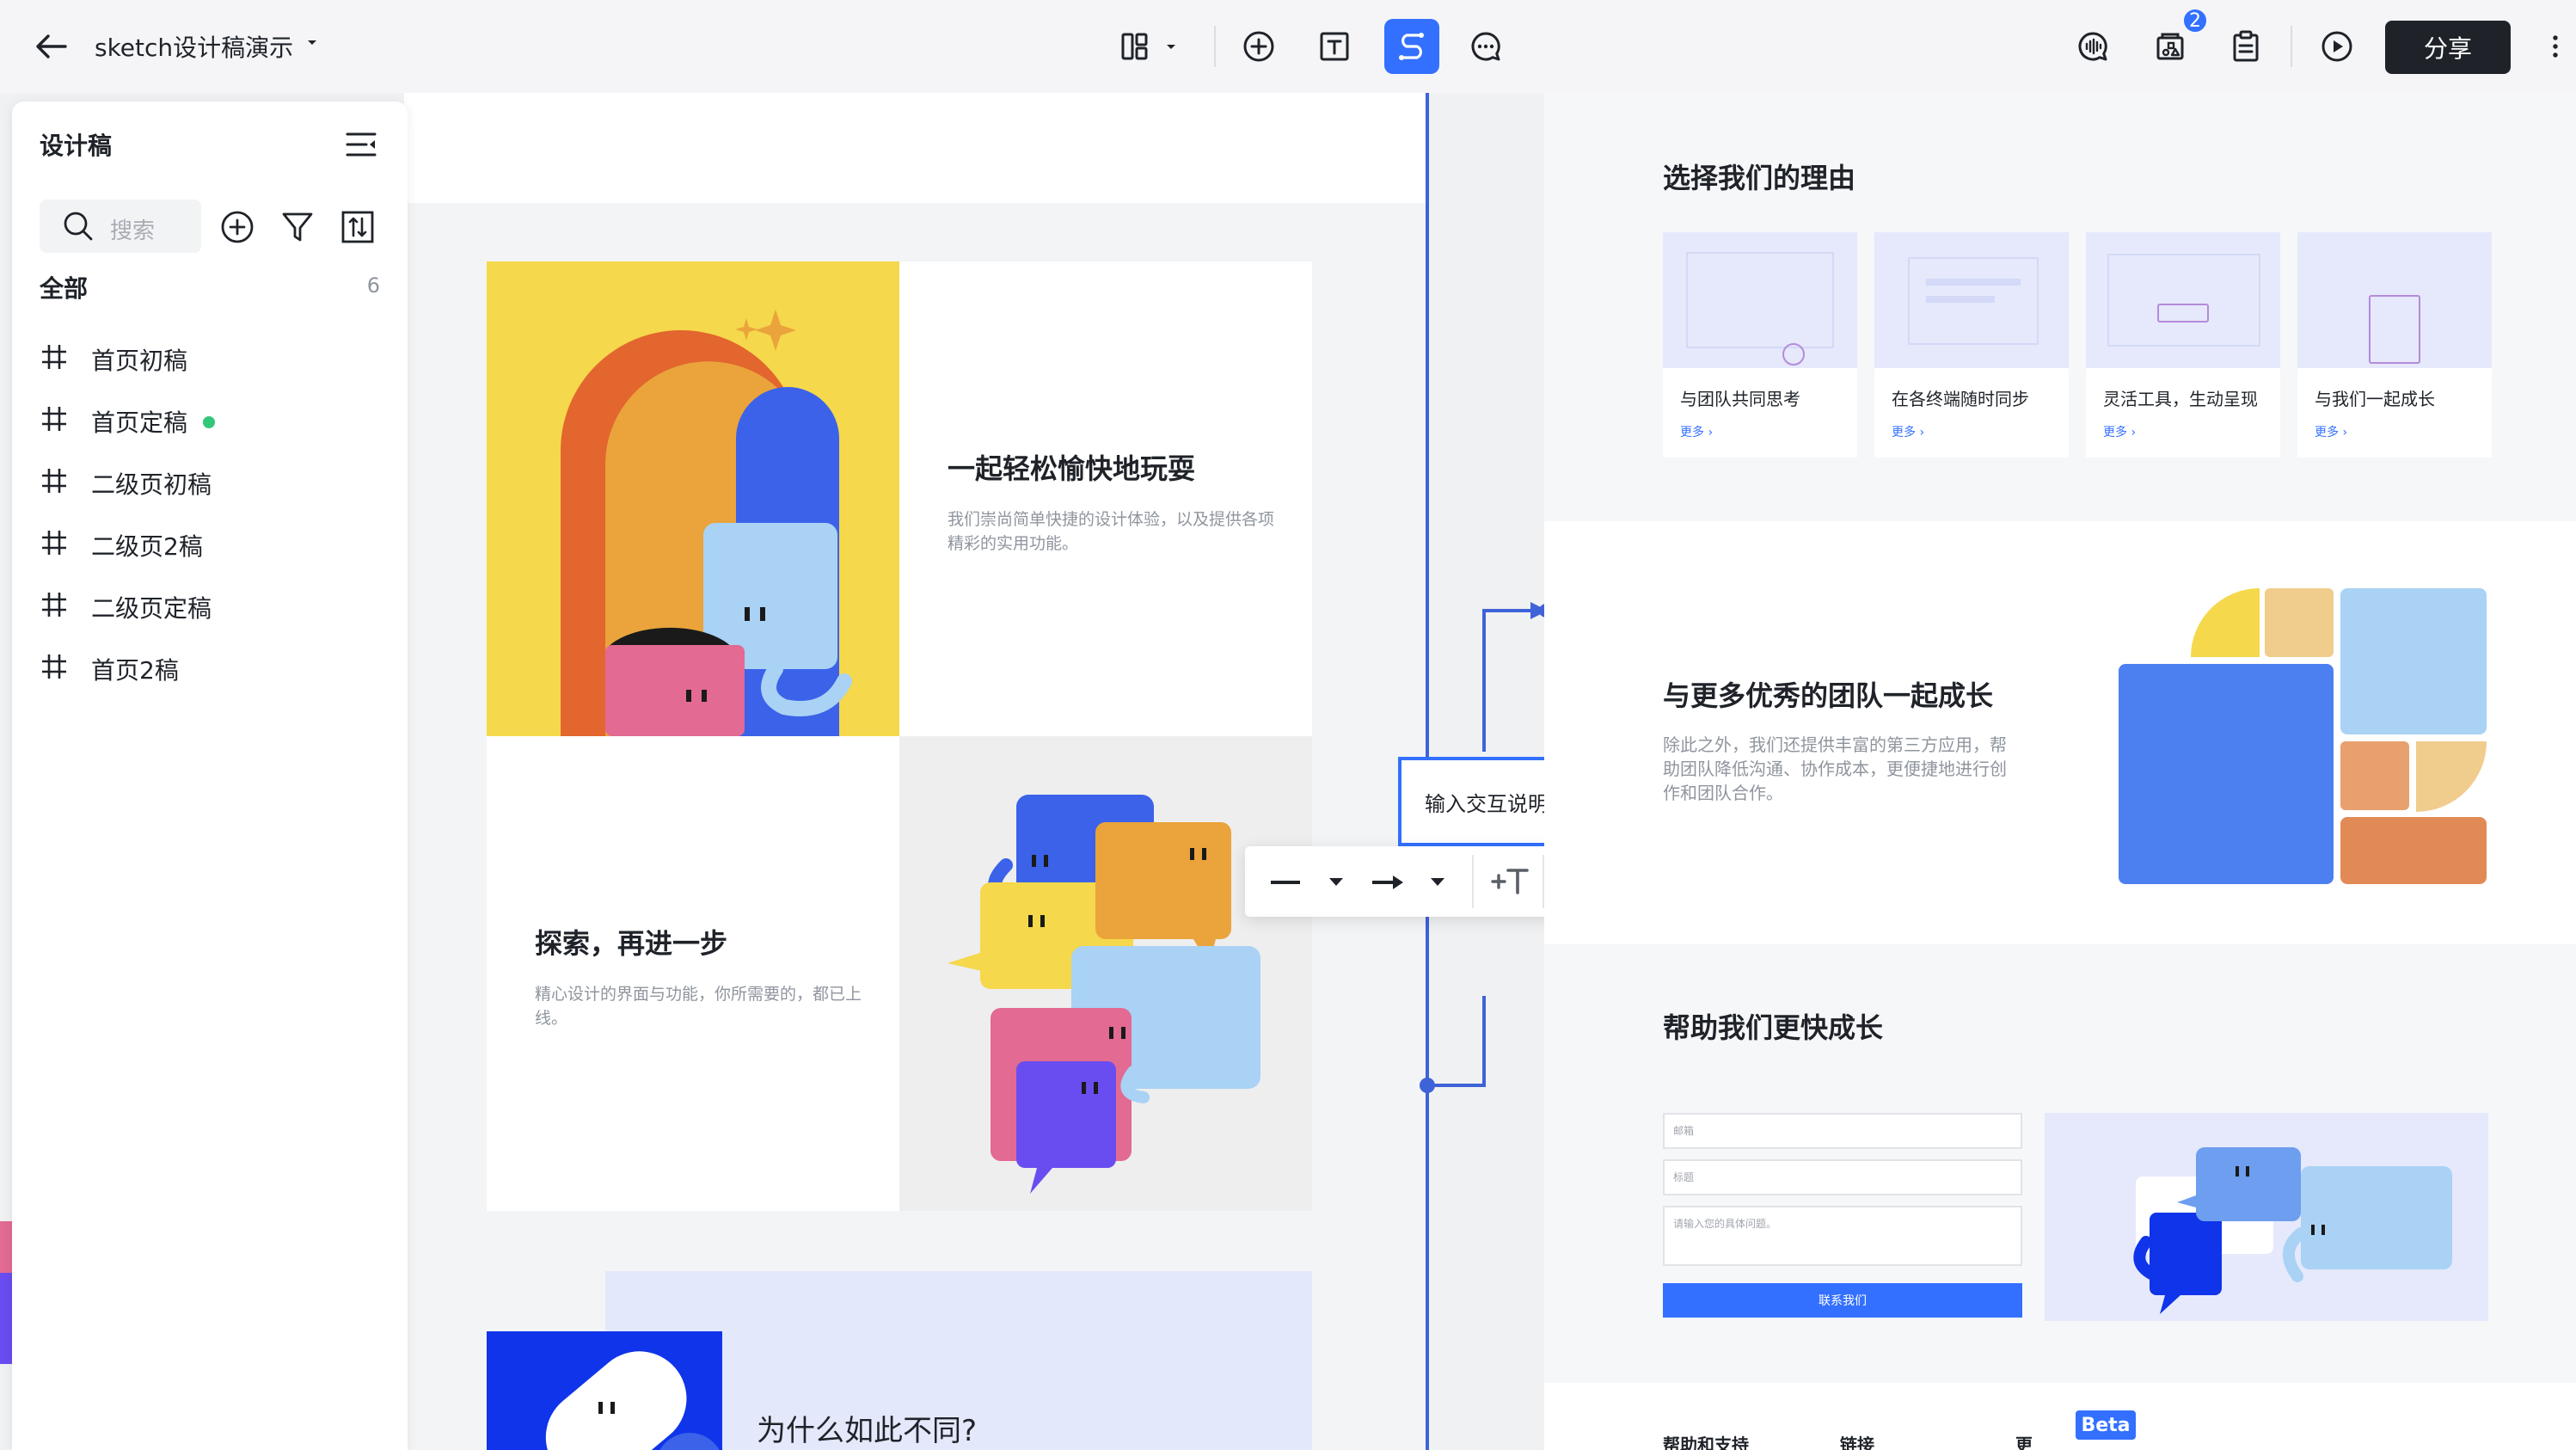 Image resolution: width=2576 pixels, height=1450 pixels. I want to click on all-count: 6, so click(373, 285).